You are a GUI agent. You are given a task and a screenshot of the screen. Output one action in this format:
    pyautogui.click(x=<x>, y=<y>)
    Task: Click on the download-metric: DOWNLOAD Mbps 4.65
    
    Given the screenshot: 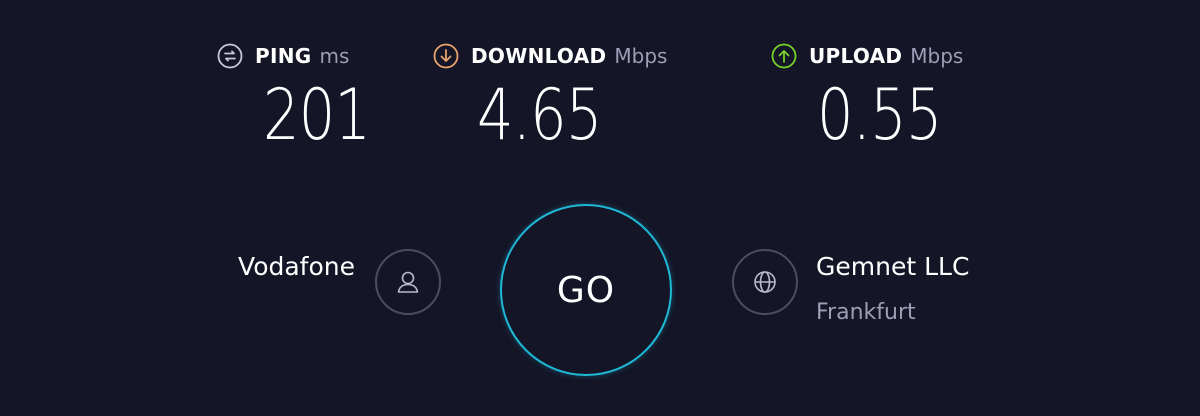 What is the action you would take?
    pyautogui.click(x=550, y=98)
    